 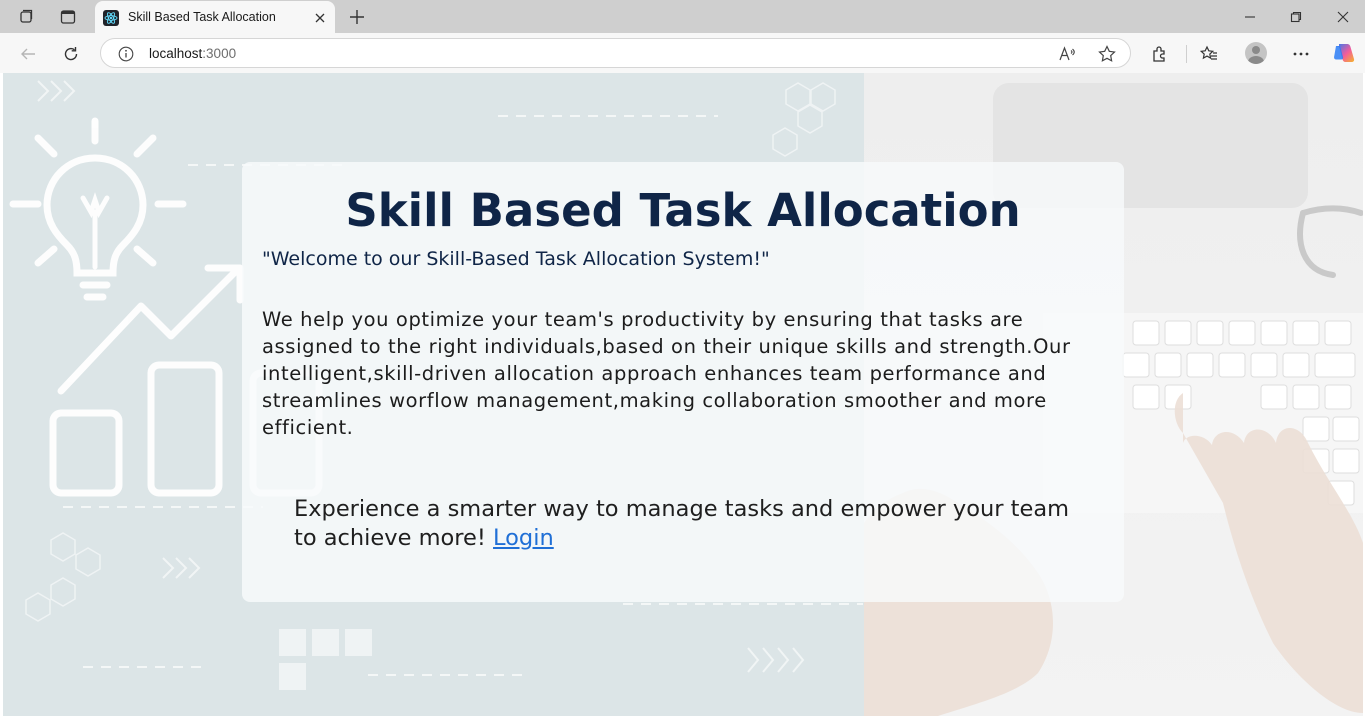 I want to click on page-title: Skill Based Task Allocation, so click(x=683, y=210).